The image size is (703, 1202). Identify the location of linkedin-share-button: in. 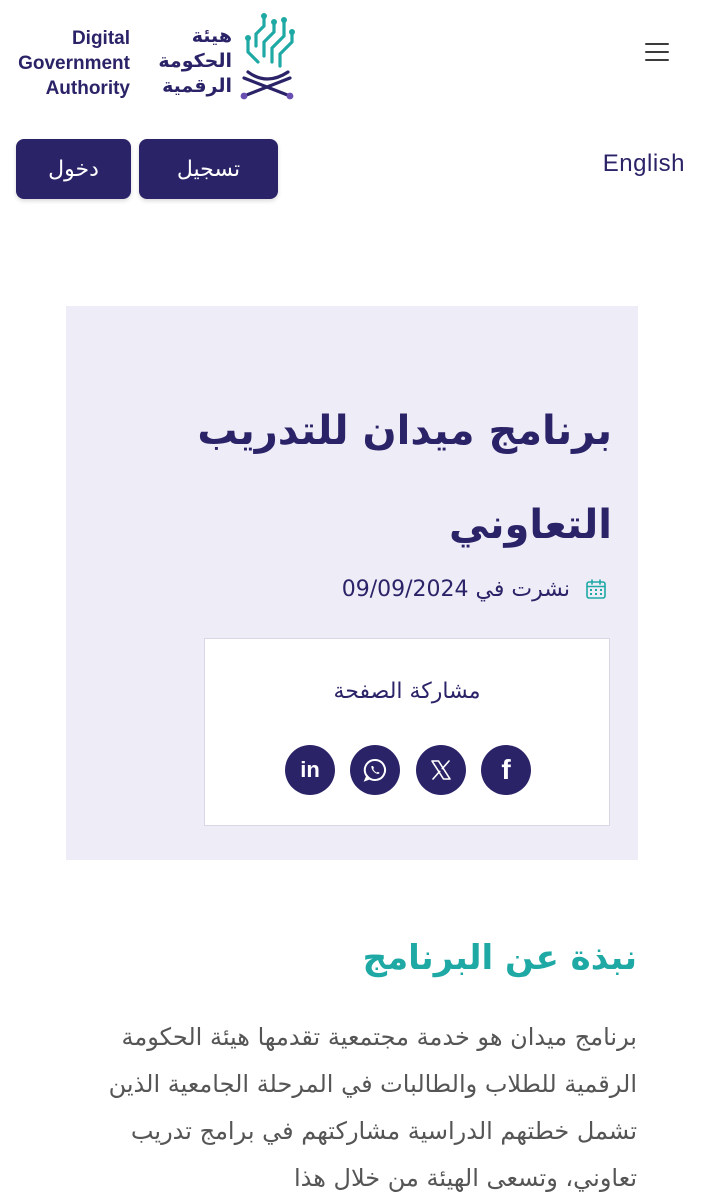
(310, 770).